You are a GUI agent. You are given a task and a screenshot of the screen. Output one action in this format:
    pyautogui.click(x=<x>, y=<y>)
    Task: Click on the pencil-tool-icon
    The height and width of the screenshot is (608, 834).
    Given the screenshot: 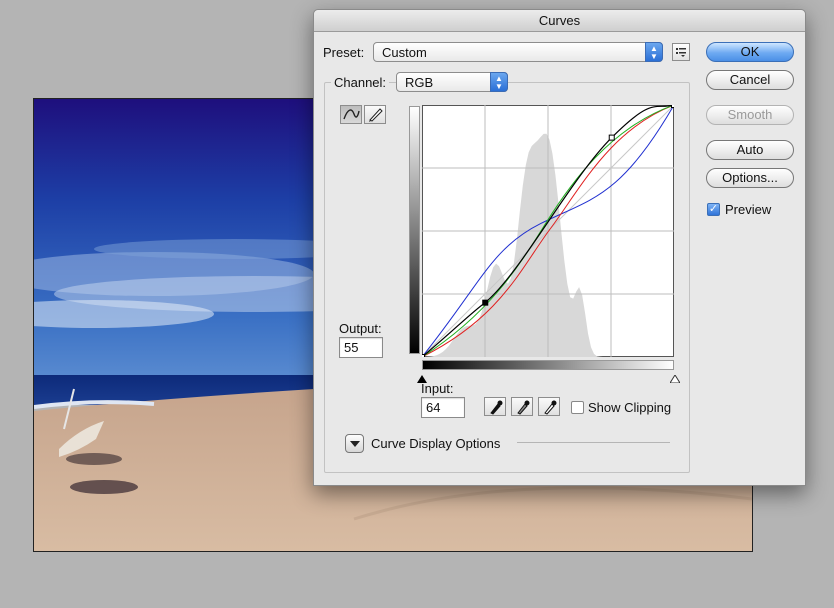 What is the action you would take?
    pyautogui.click(x=375, y=114)
    